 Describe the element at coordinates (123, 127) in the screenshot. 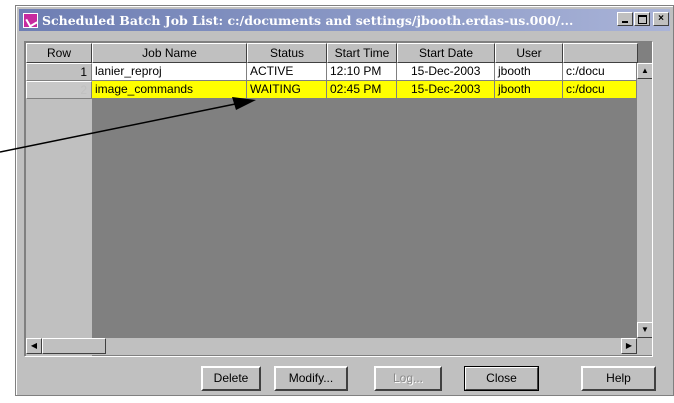

I see `callout-arrow-line` at that location.